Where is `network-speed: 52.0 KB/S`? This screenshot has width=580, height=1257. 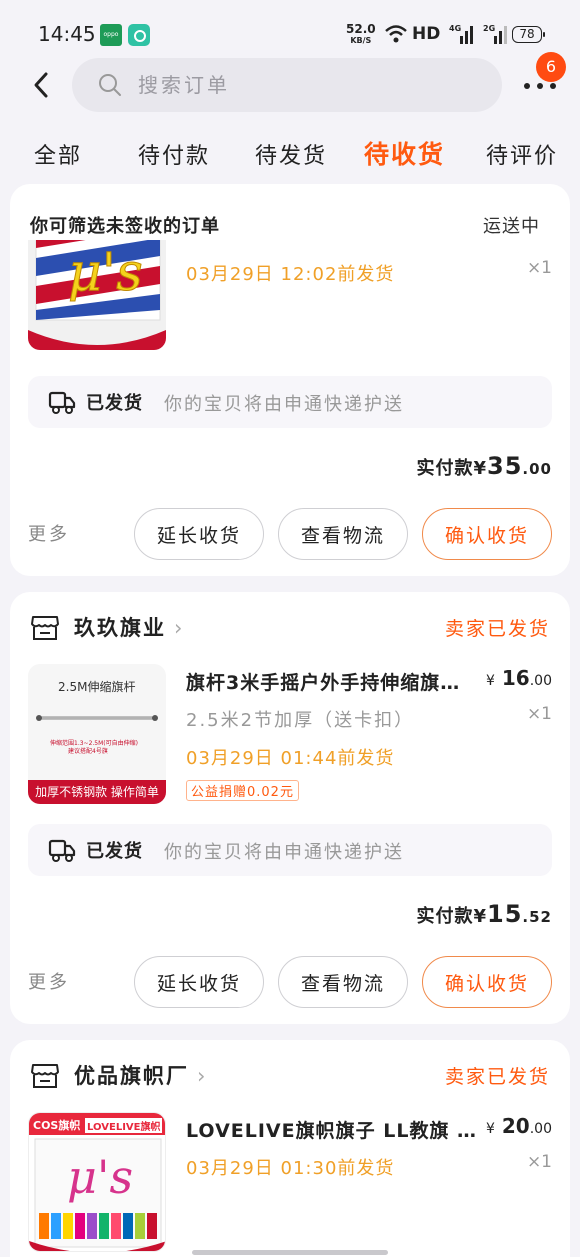
network-speed: 52.0 KB/S is located at coordinates (361, 33).